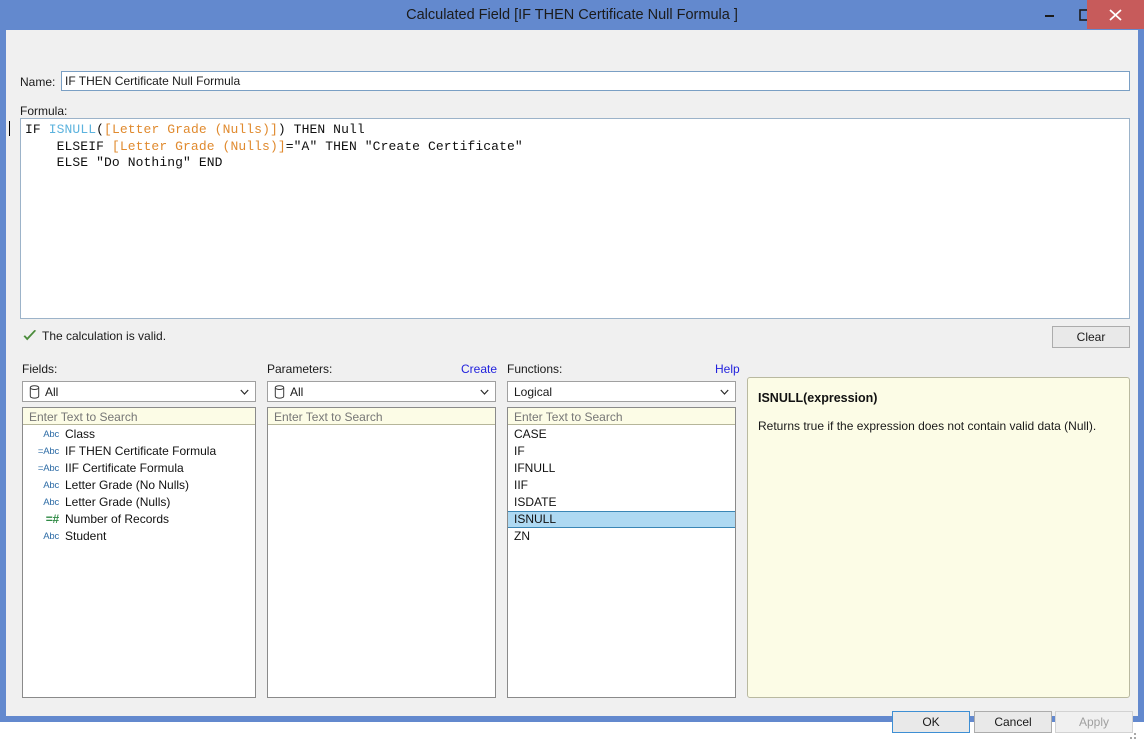 The height and width of the screenshot is (744, 1144). I want to click on field-list-item: Abc Student, so click(139, 536).